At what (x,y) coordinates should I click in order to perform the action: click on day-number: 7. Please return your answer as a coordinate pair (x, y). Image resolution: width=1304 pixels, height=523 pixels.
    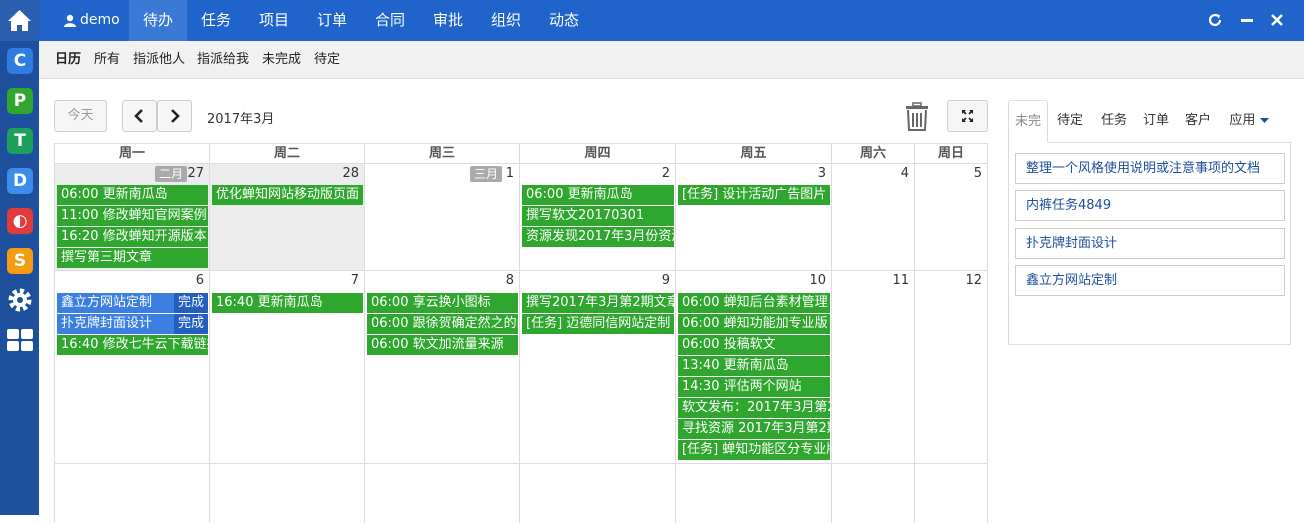
    Looking at the image, I should click on (354, 280).